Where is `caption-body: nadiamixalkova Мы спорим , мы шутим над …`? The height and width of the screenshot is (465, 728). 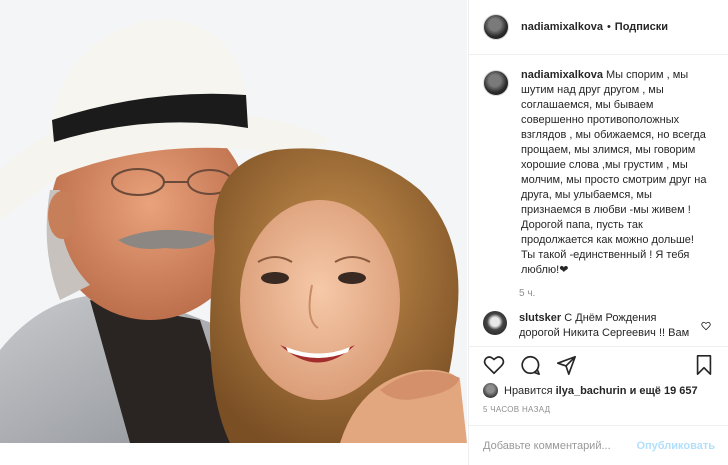 caption-body: nadiamixalkova Мы спорим , мы шутим над … is located at coordinates (616, 173).